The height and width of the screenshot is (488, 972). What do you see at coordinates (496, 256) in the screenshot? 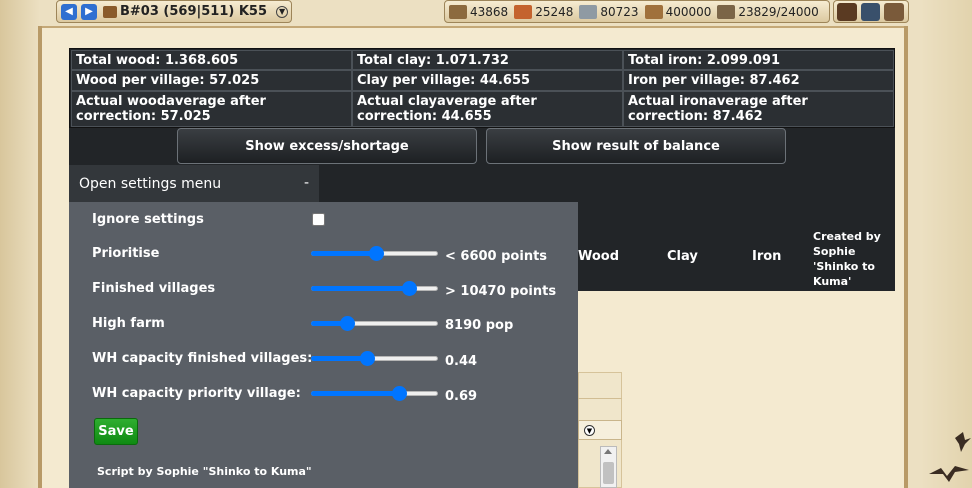
I see `prioritise-value: < 6600 points` at bounding box center [496, 256].